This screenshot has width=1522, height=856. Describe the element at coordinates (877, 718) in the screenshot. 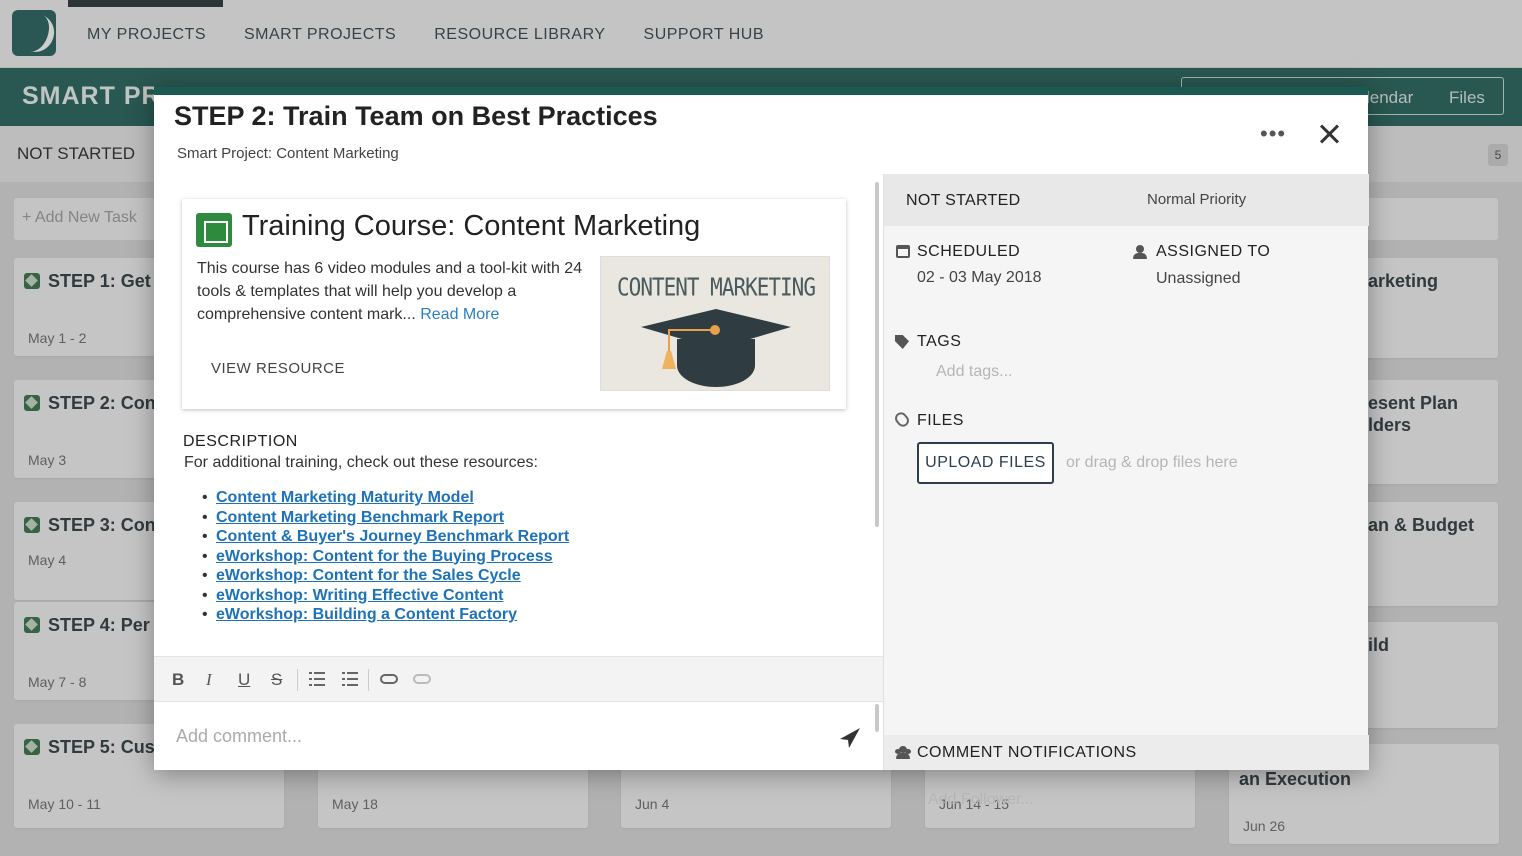

I see `comment-scrollbar` at that location.